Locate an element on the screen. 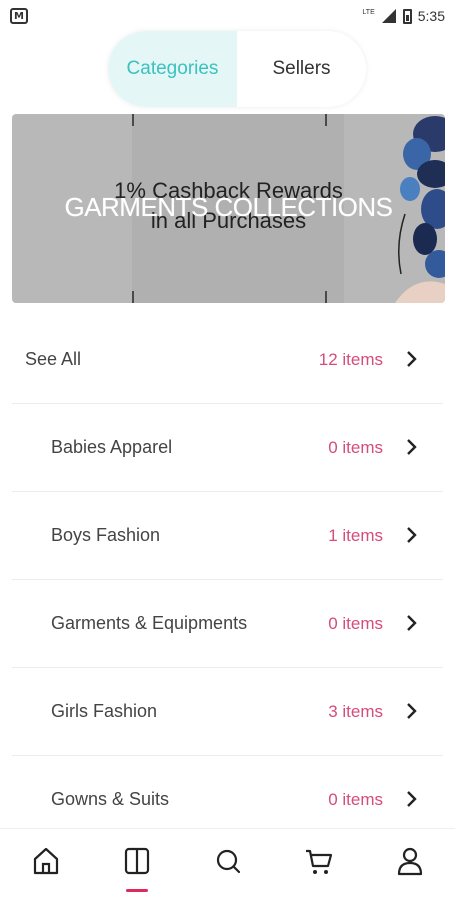  category-label: Boys Fashion is located at coordinates (106, 535).